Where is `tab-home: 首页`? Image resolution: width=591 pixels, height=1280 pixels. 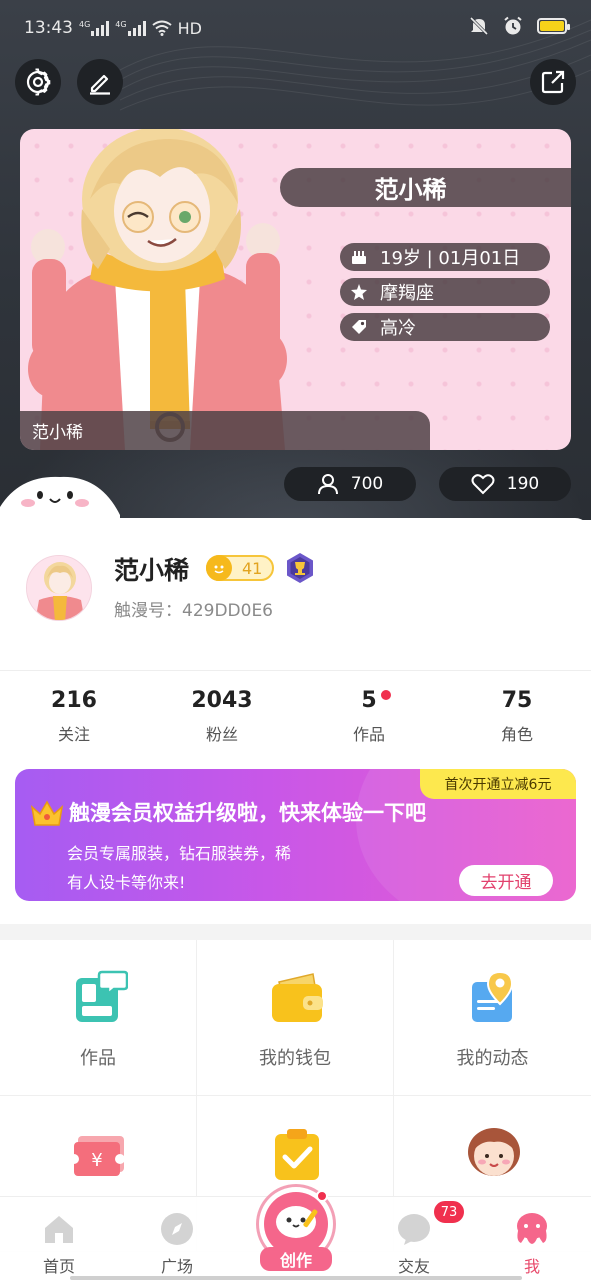
tab-home: 首页 is located at coordinates (59, 1244).